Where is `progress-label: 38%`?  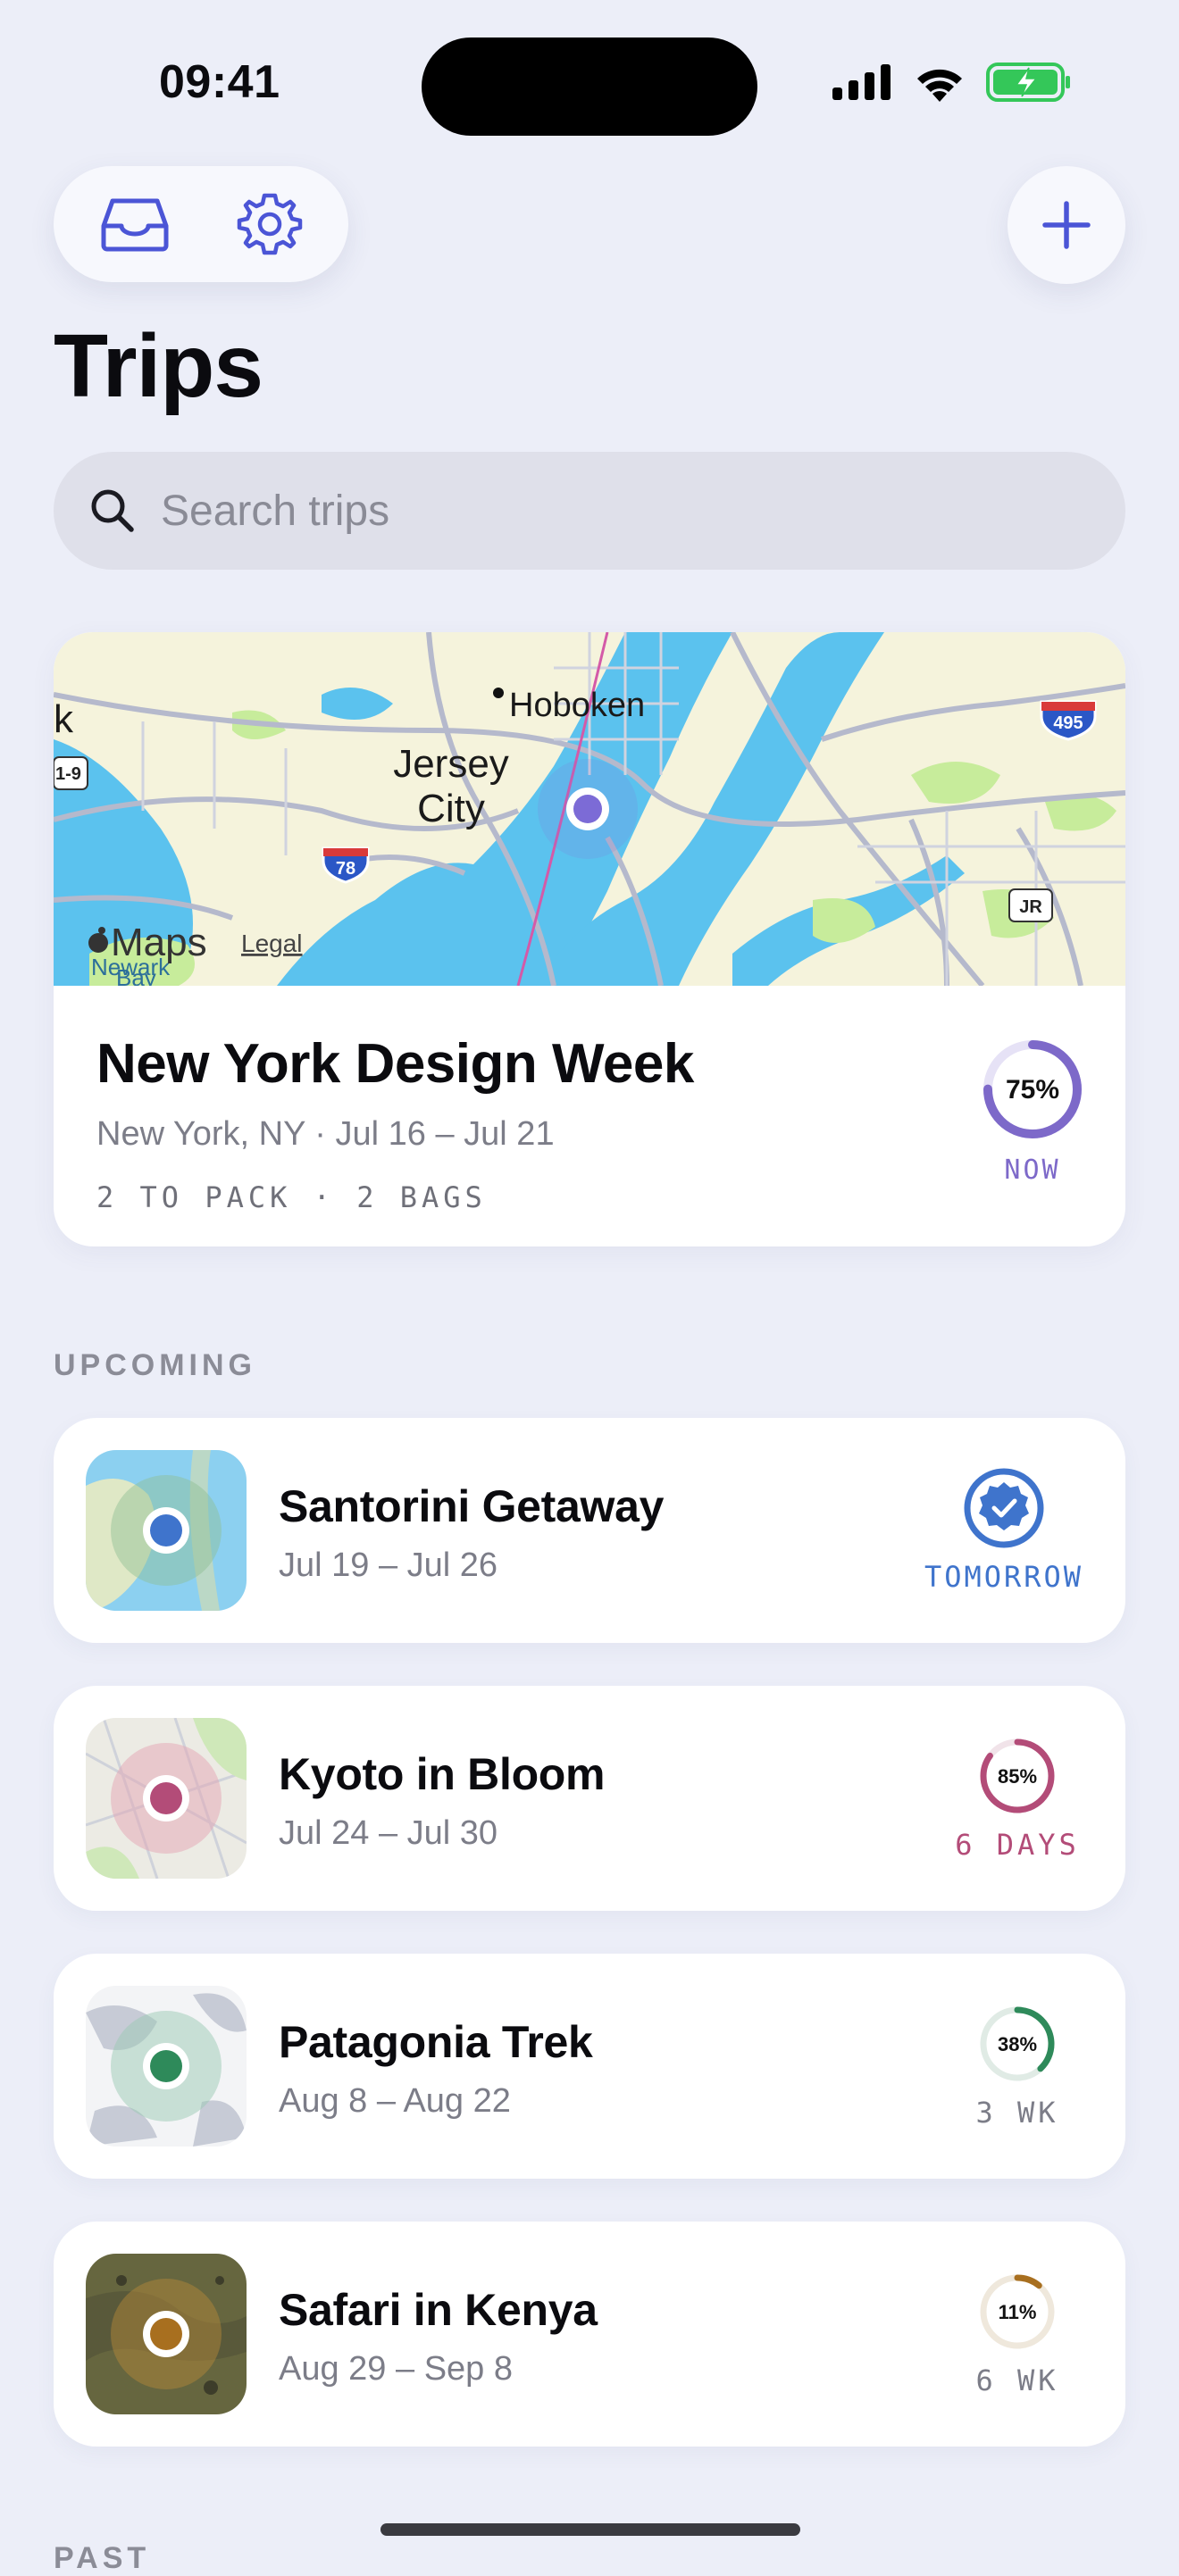 progress-label: 38% is located at coordinates (1017, 2044).